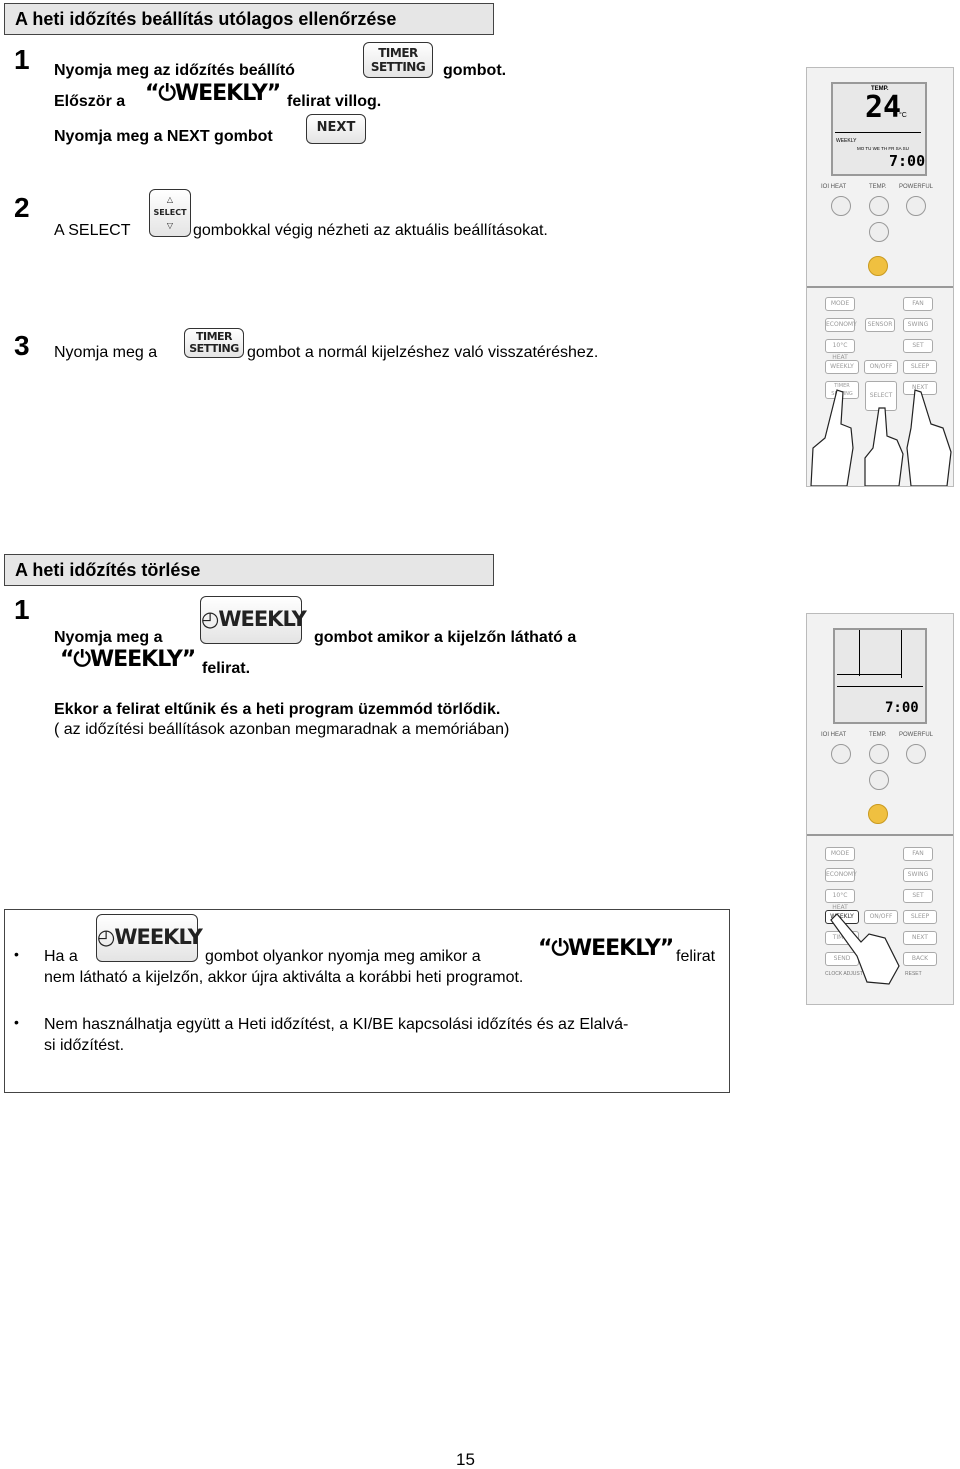 Image resolution: width=960 pixels, height=1469 pixels. I want to click on step-text: A SELECT, so click(92, 230).